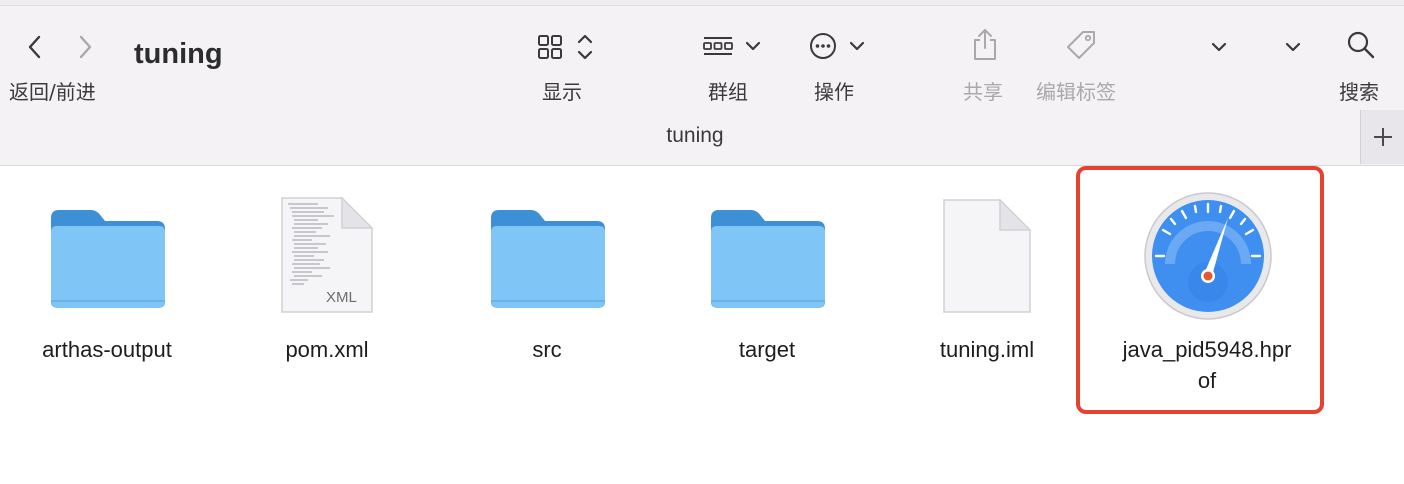 This screenshot has height=484, width=1404. What do you see at coordinates (695, 135) in the screenshot?
I see `path-title: tuning` at bounding box center [695, 135].